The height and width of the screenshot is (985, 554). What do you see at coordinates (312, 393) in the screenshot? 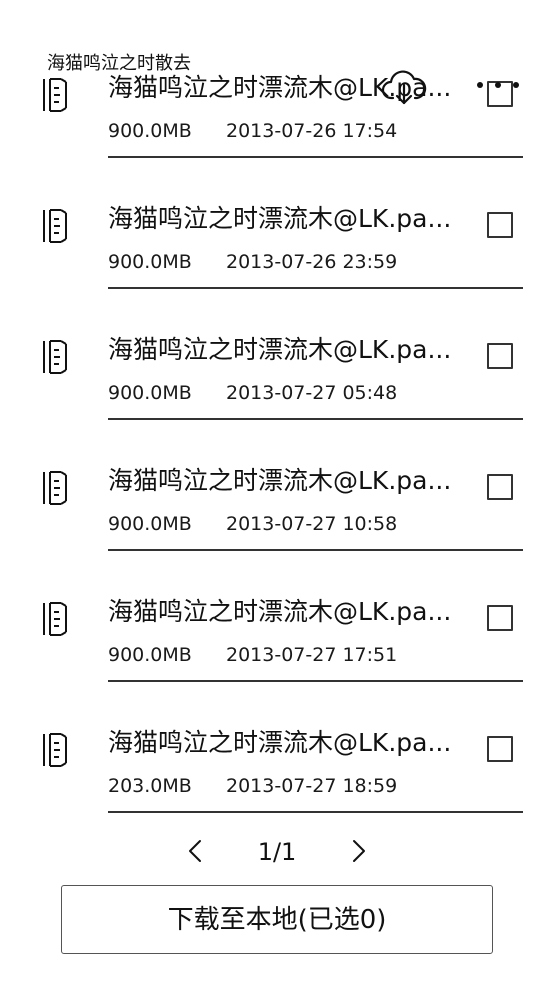
I see `file-date: 2013-07-27 05:48` at bounding box center [312, 393].